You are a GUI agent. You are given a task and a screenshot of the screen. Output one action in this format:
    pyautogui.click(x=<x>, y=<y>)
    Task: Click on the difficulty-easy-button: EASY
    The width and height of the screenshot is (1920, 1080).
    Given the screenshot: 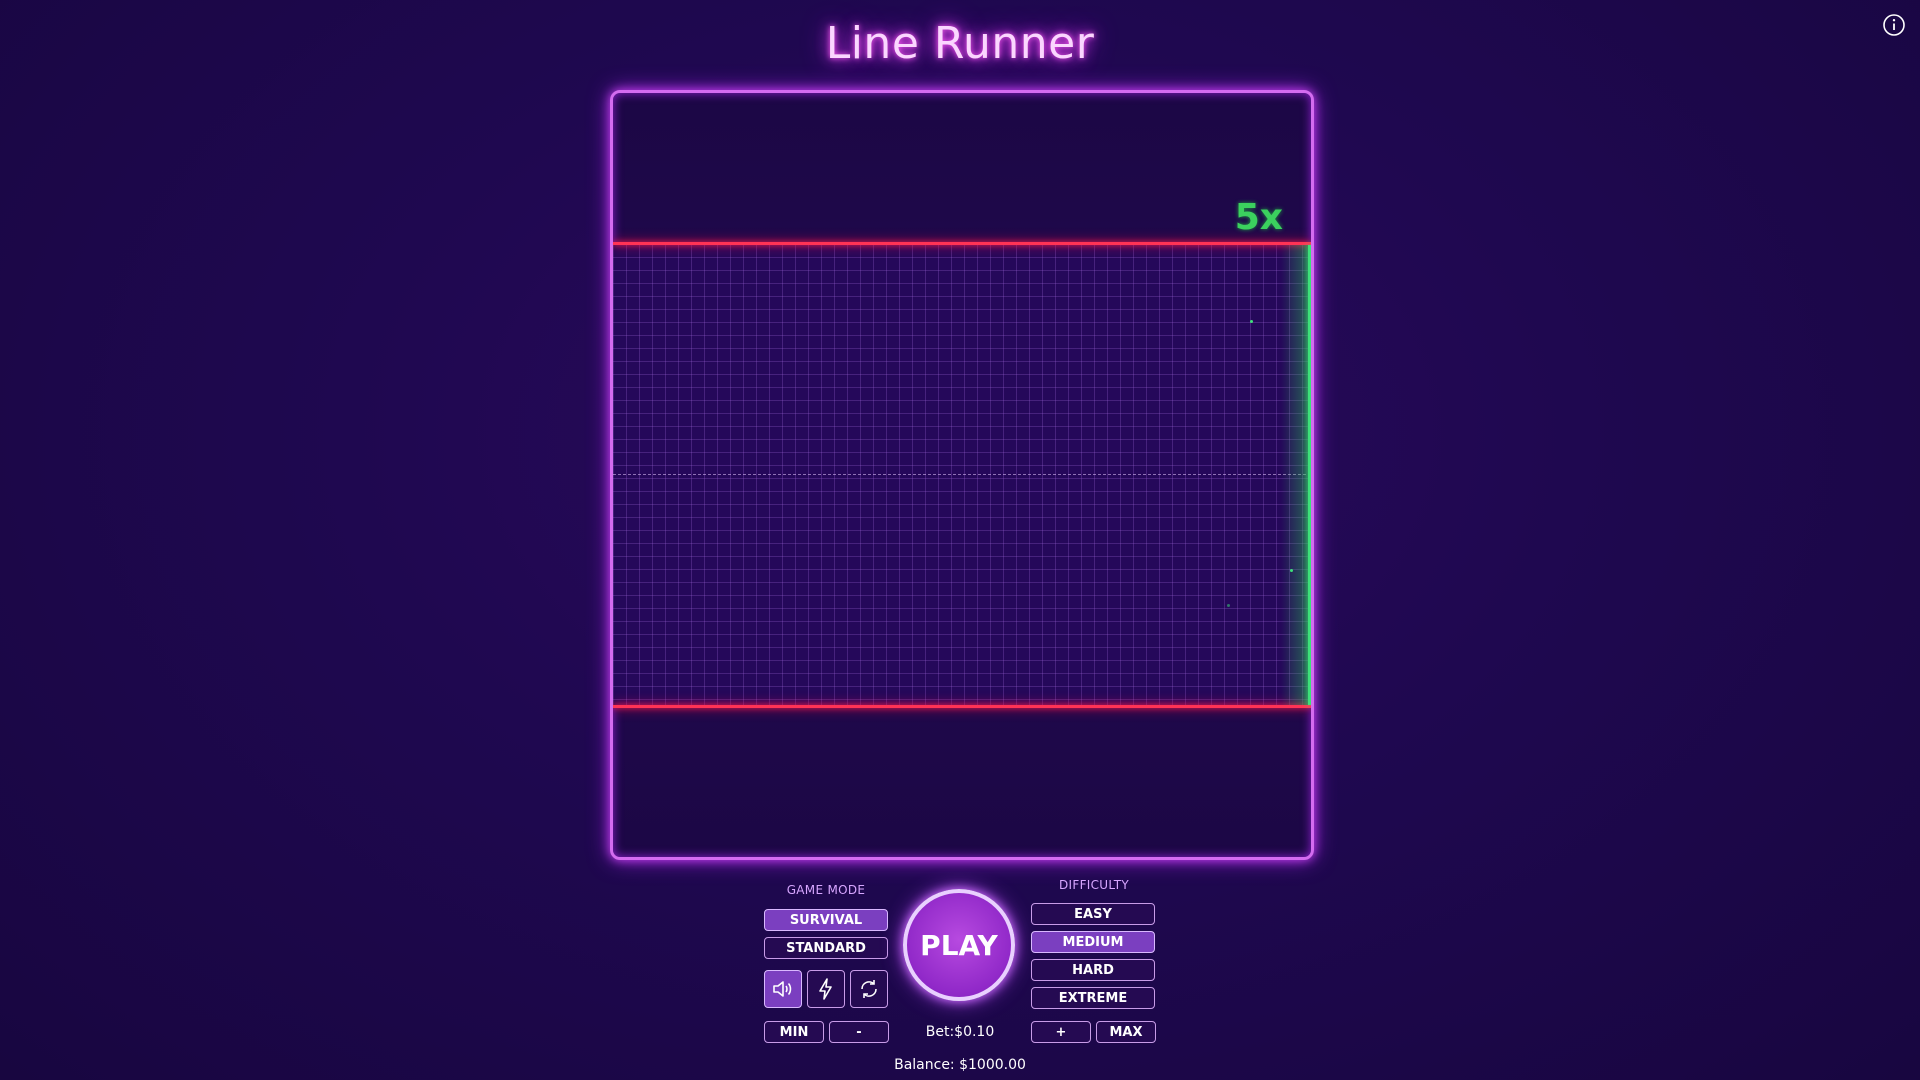 What is the action you would take?
    pyautogui.click(x=1093, y=914)
    